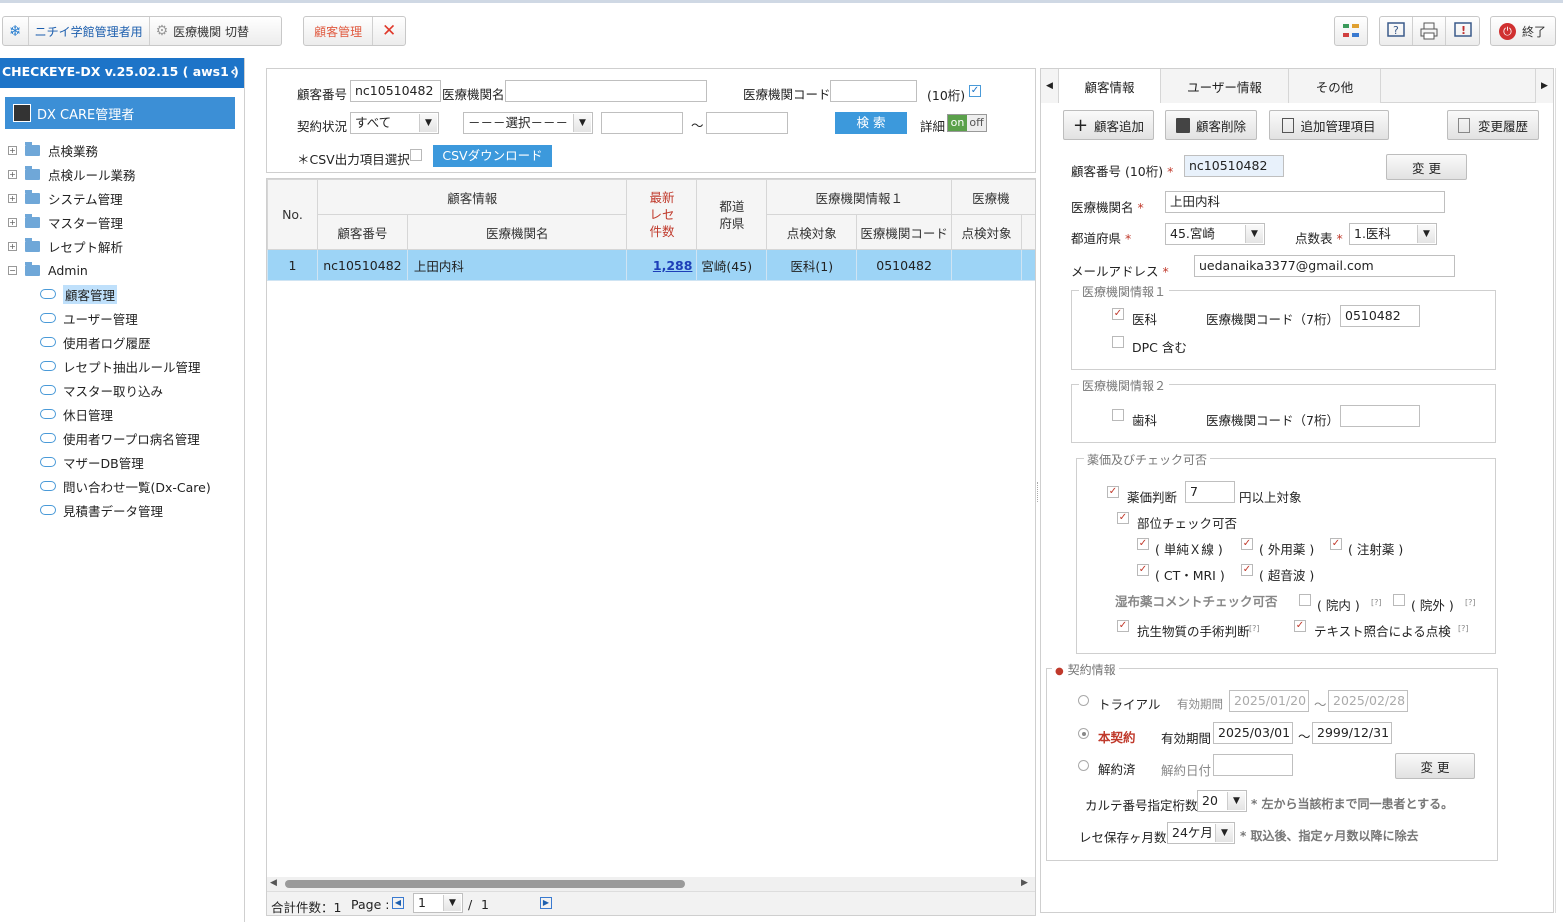  What do you see at coordinates (398, 903) in the screenshot?
I see `prev-page-icon: ◀` at bounding box center [398, 903].